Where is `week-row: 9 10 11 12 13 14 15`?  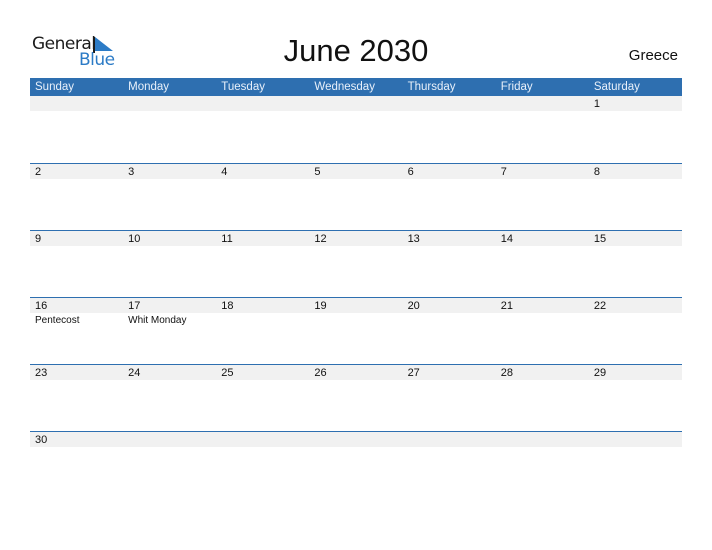
week-row: 9 10 11 12 13 14 15 is located at coordinates (356, 263).